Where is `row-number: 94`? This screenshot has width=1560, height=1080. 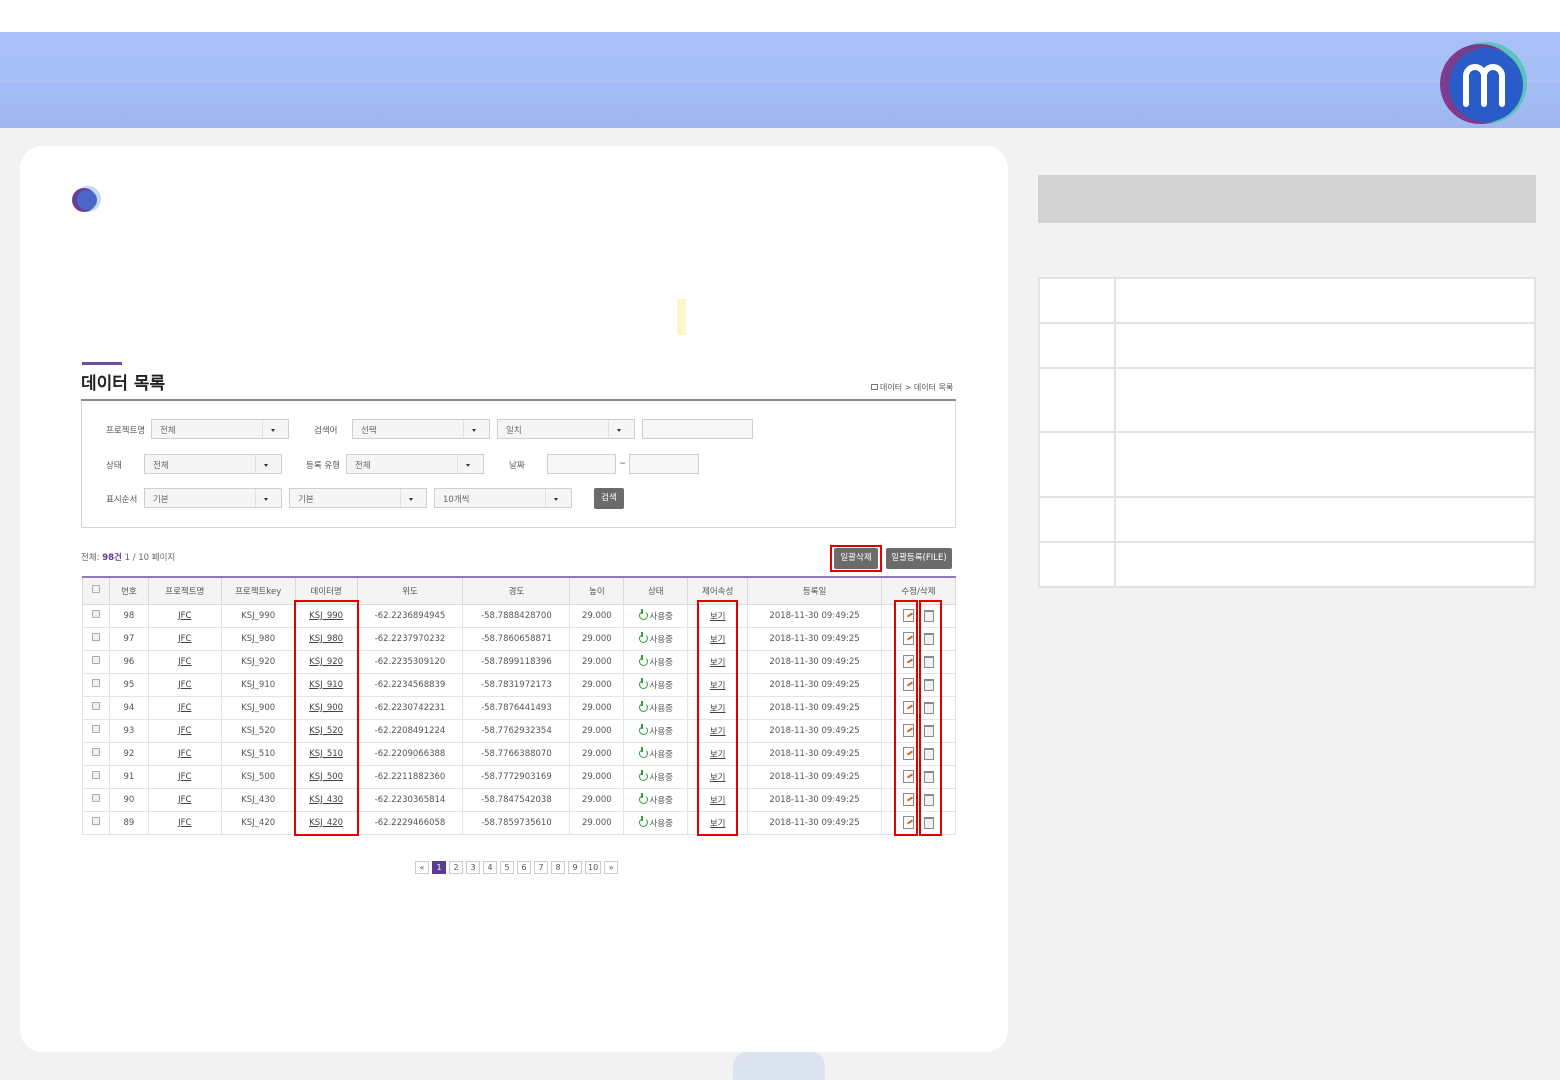
row-number: 94 is located at coordinates (128, 707).